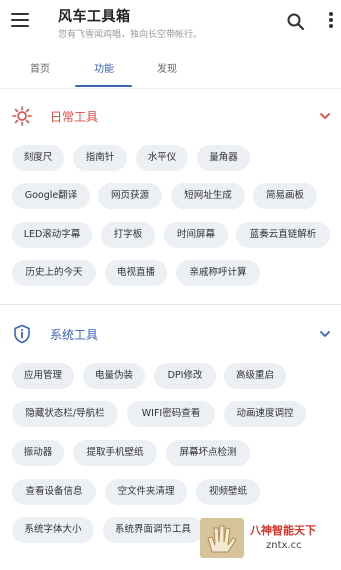  What do you see at coordinates (38, 158) in the screenshot?
I see `chip-ruler: 刻度尺` at bounding box center [38, 158].